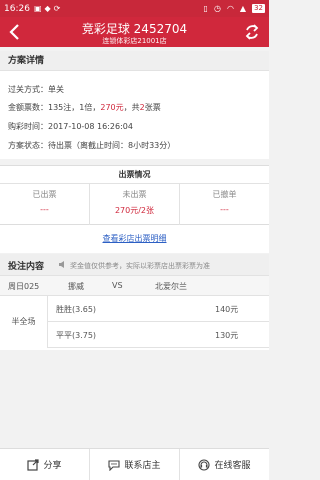 The height and width of the screenshot is (480, 320). I want to click on match-row: 周日025 挪威 VS 北爱尔兰, so click(134, 286).